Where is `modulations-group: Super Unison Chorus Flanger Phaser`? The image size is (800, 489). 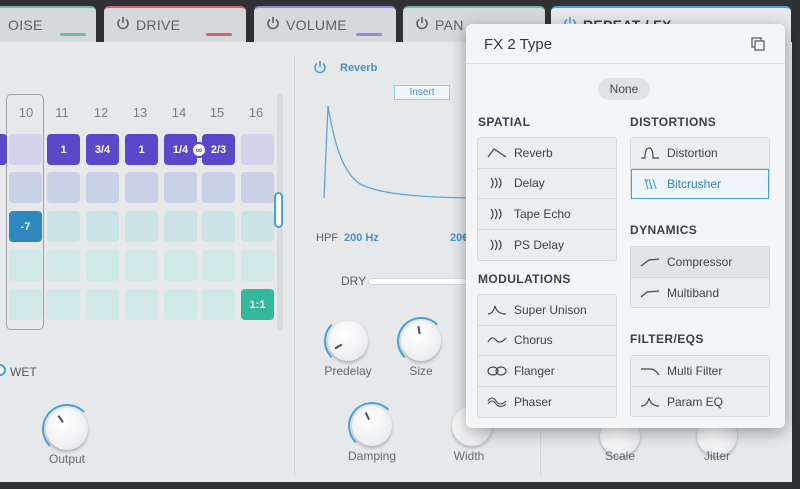 modulations-group: Super Unison Chorus Flanger Phaser is located at coordinates (547, 356).